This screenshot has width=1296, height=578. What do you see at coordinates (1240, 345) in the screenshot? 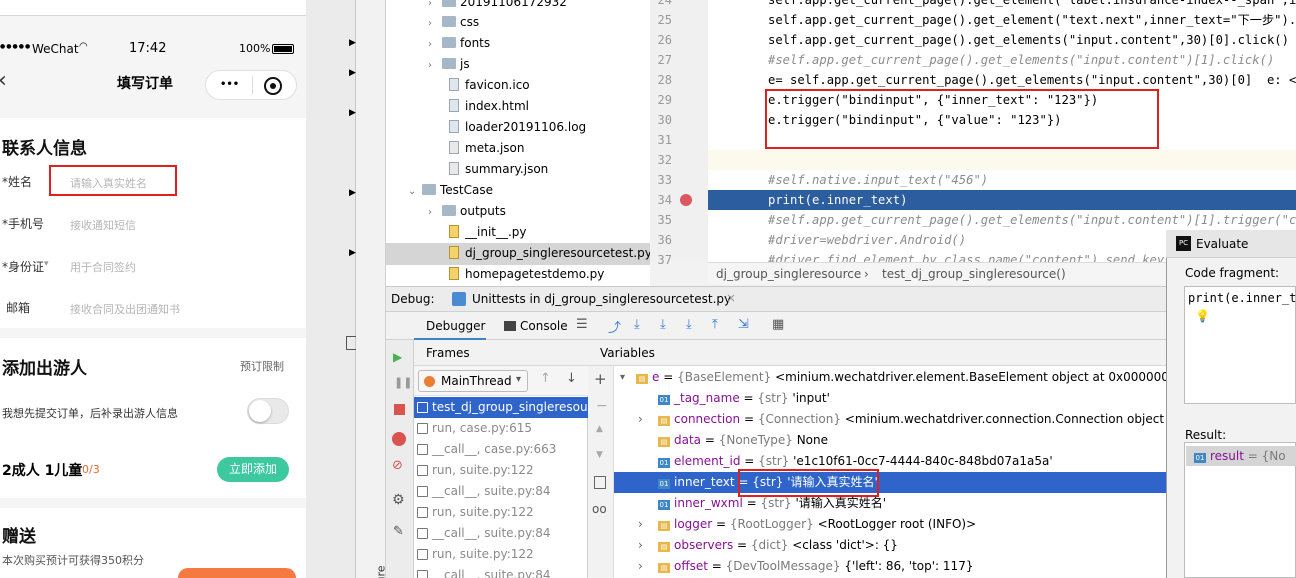
I see `code-fragment-input: print(e.inner_te 💡` at bounding box center [1240, 345].